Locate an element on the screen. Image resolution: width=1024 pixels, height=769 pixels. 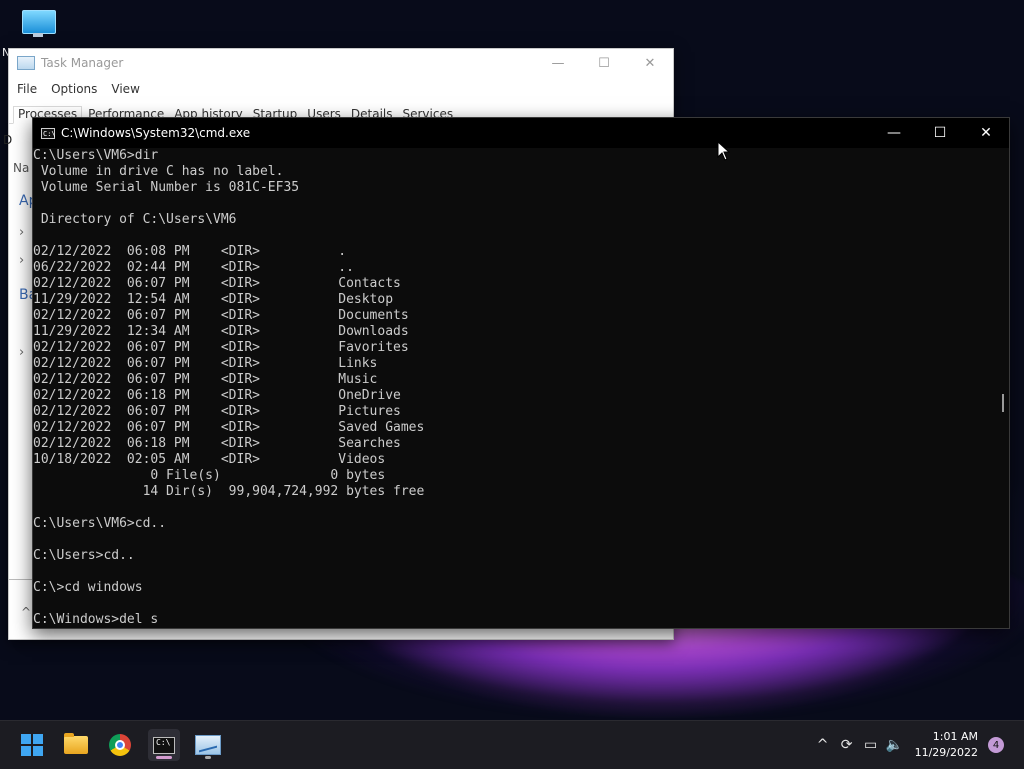
folder-icon is located at coordinates (76, 743).